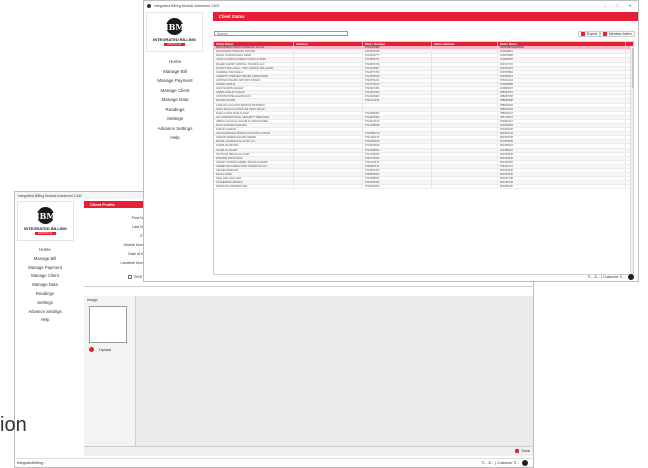  Describe the element at coordinates (397, 142) in the screenshot. I see `table-cell: 9709095199` at that location.